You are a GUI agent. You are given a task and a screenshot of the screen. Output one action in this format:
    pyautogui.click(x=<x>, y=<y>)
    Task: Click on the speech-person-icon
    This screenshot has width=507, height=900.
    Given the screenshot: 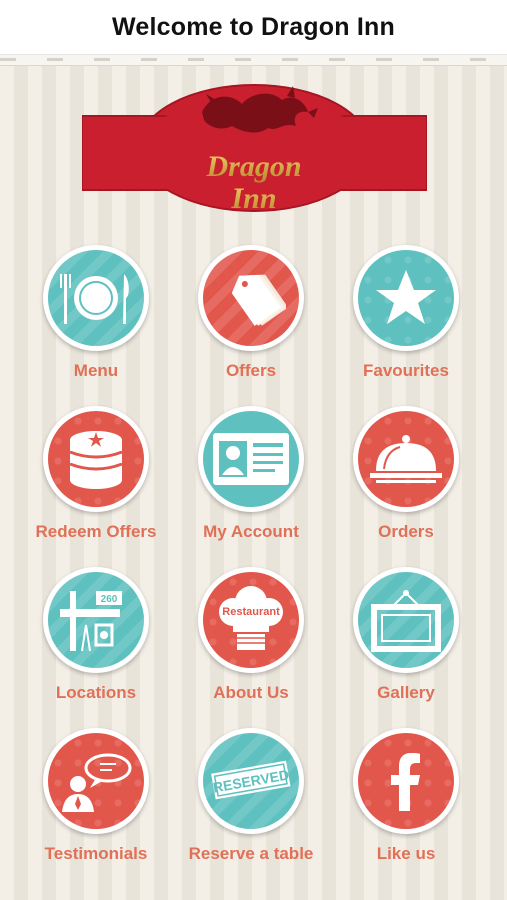 What is the action you would take?
    pyautogui.click(x=97, y=782)
    